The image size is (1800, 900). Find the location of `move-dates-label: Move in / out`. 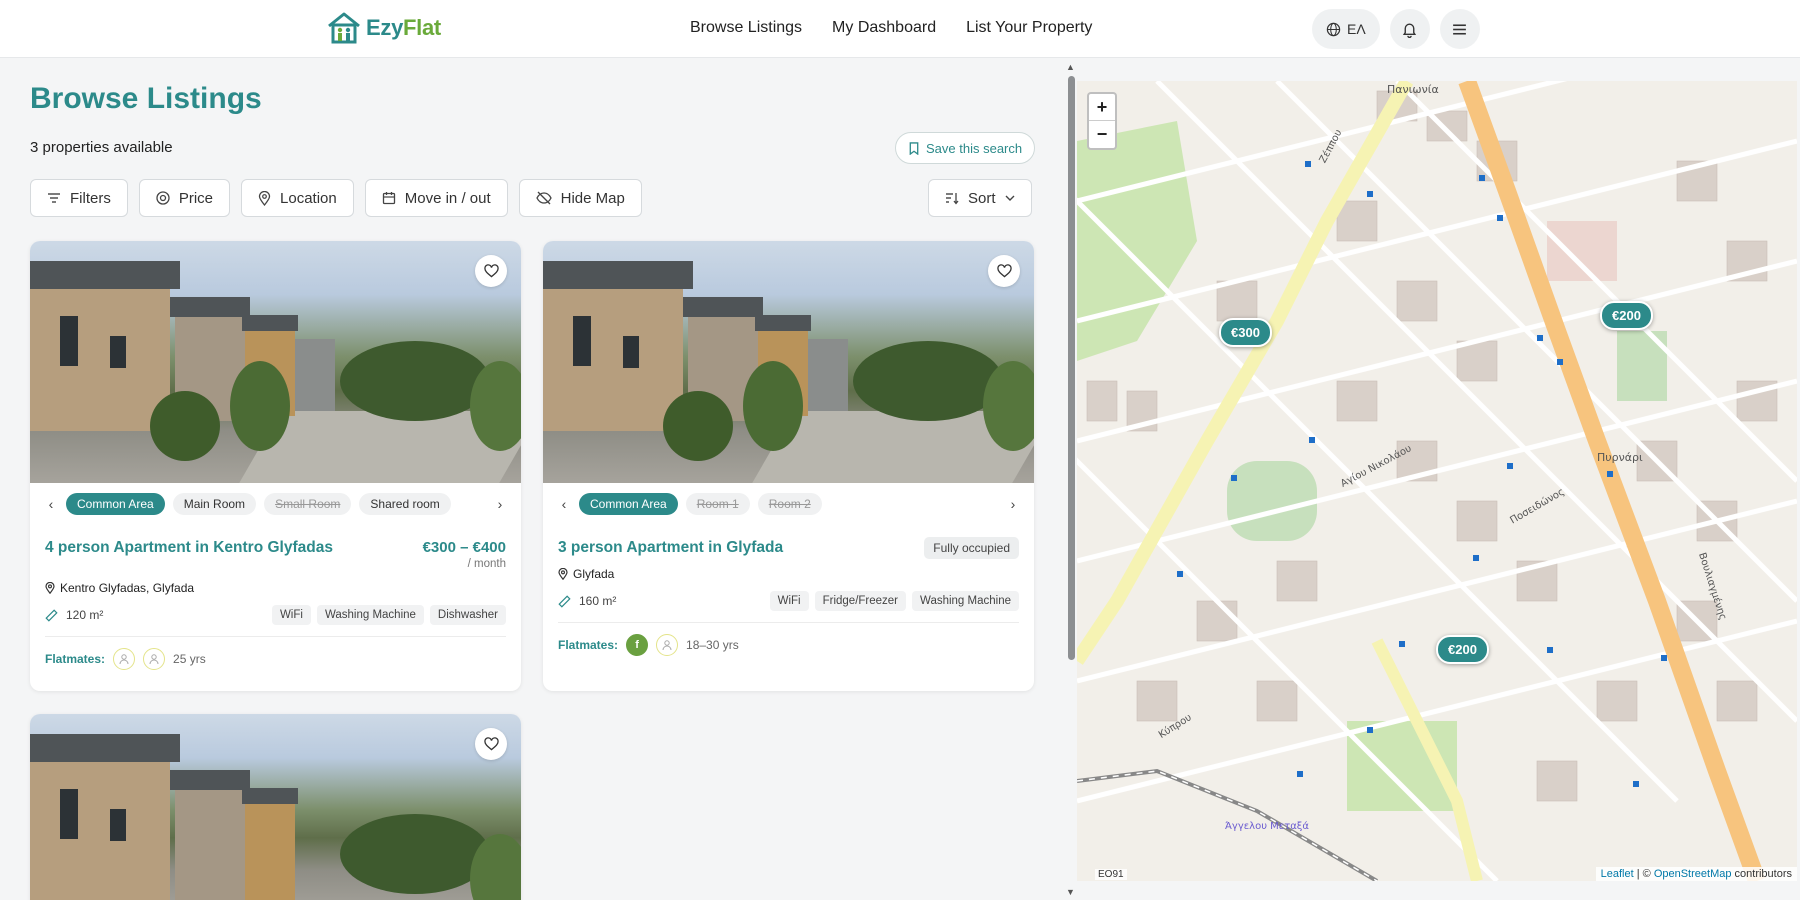

move-dates-label: Move in / out is located at coordinates (447, 198).